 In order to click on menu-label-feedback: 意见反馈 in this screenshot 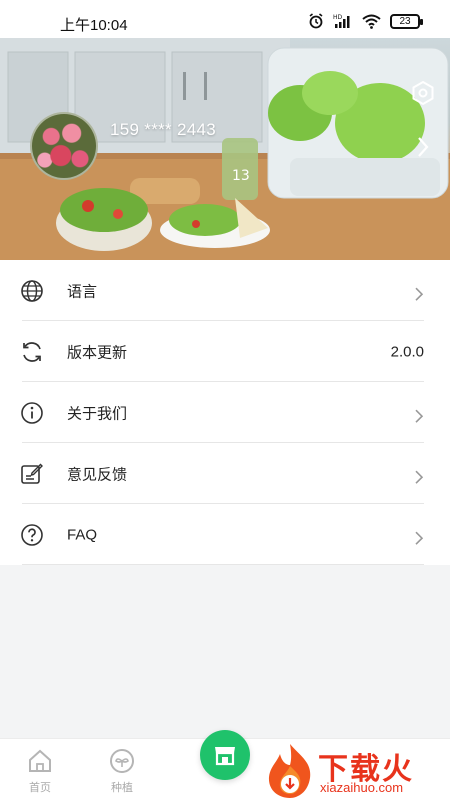, I will do `click(97, 474)`.